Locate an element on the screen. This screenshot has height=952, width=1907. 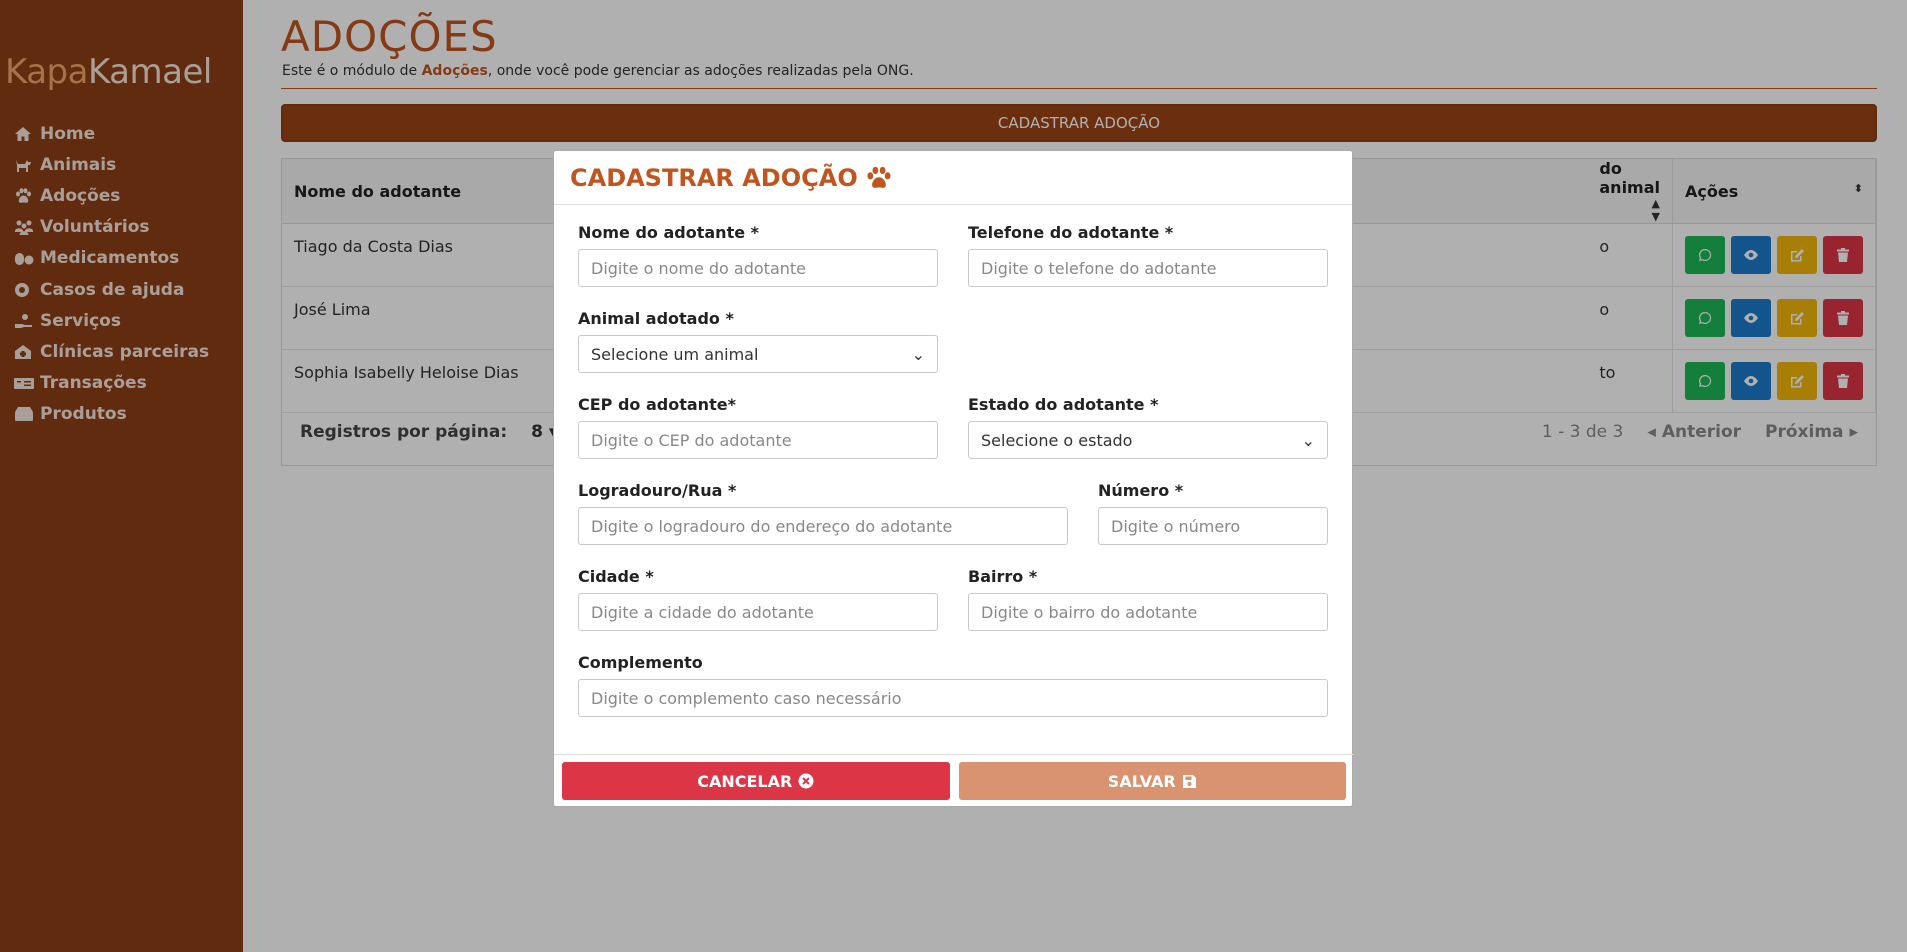
cep-input is located at coordinates (758, 440).